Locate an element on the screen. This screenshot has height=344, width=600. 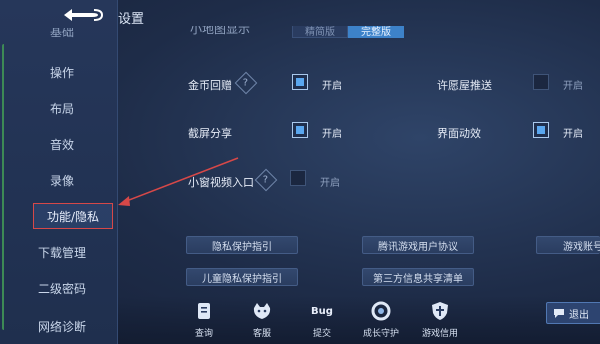
wish-house-state: 开启 is located at coordinates (573, 86).